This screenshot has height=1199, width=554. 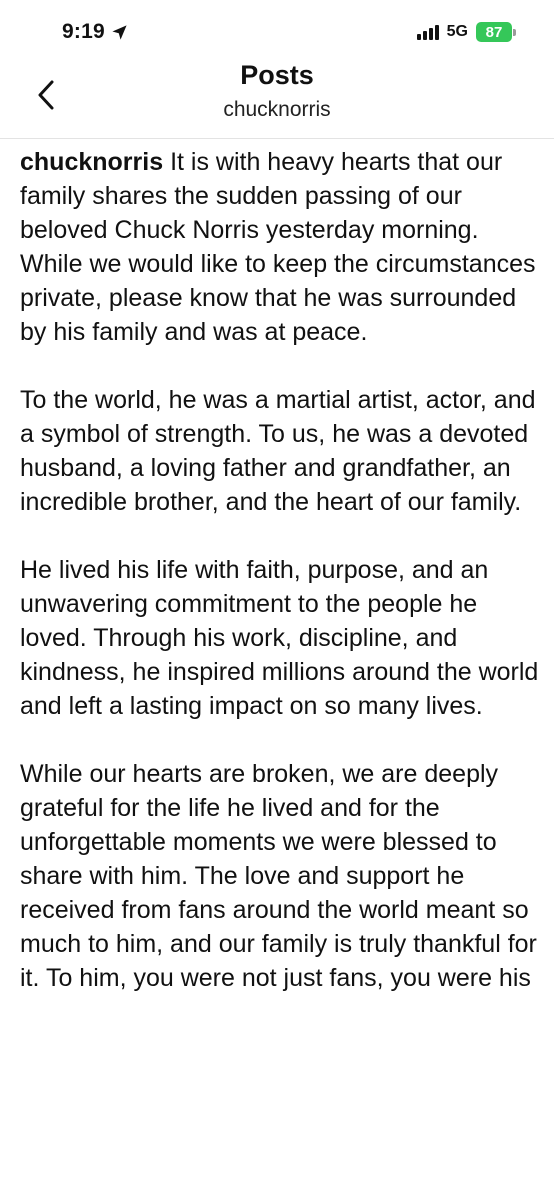 I want to click on battery-tip, so click(x=514, y=32).